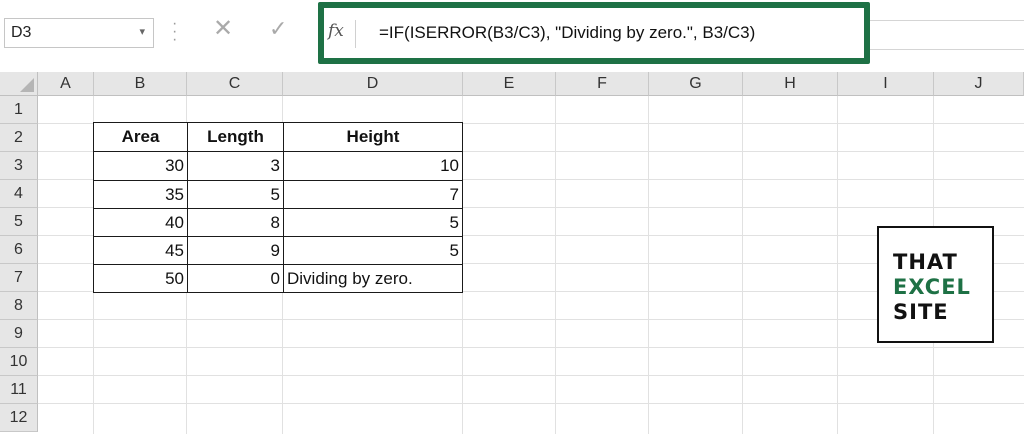 The width and height of the screenshot is (1024, 434). What do you see at coordinates (27, 85) in the screenshot?
I see `select-all-icon` at bounding box center [27, 85].